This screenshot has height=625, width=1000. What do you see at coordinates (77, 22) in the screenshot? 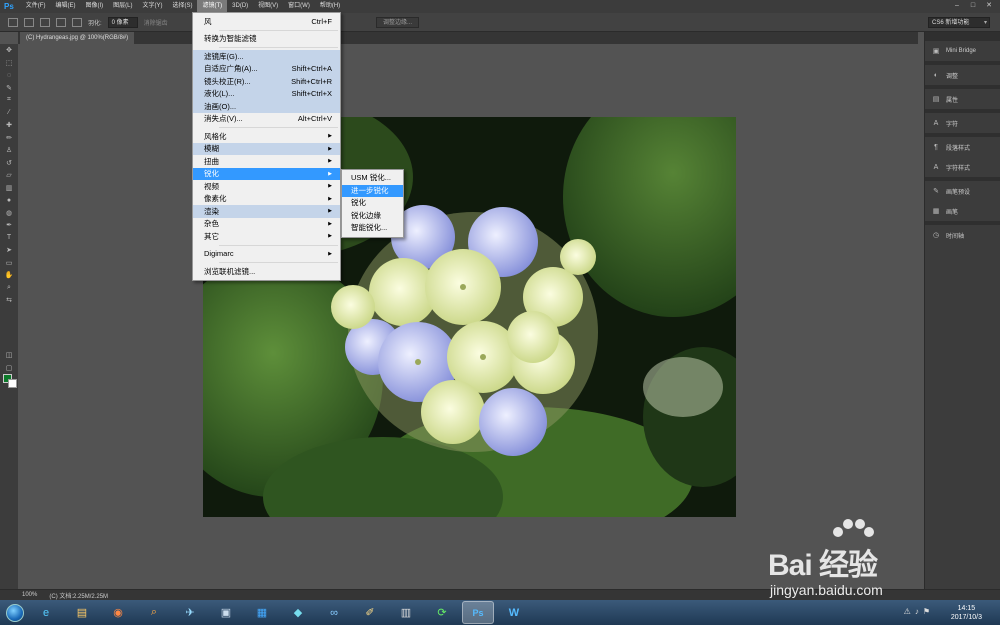
I see `intersect-selection-icon` at bounding box center [77, 22].